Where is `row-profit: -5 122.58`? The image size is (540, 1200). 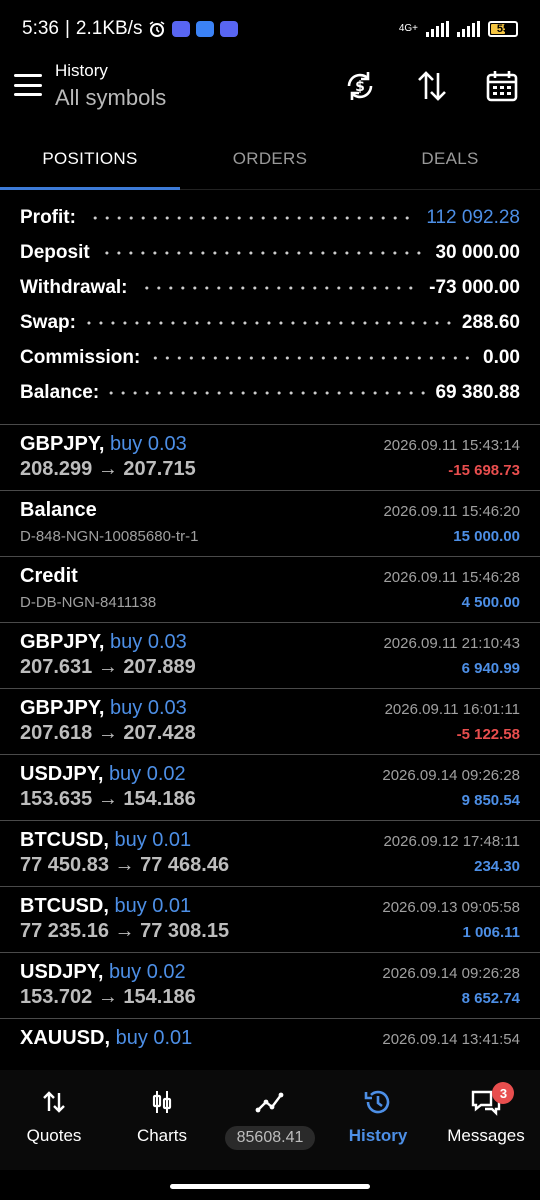 row-profit: -5 122.58 is located at coordinates (488, 734).